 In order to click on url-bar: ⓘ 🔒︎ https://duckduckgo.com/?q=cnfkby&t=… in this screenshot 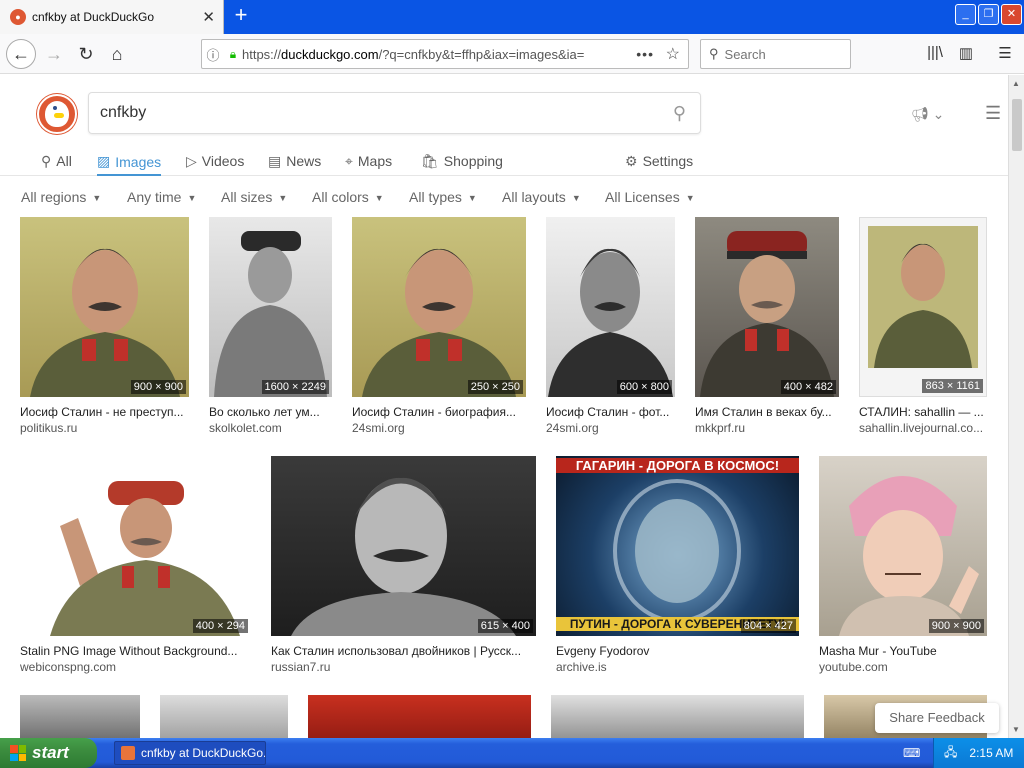, I will do `click(445, 54)`.